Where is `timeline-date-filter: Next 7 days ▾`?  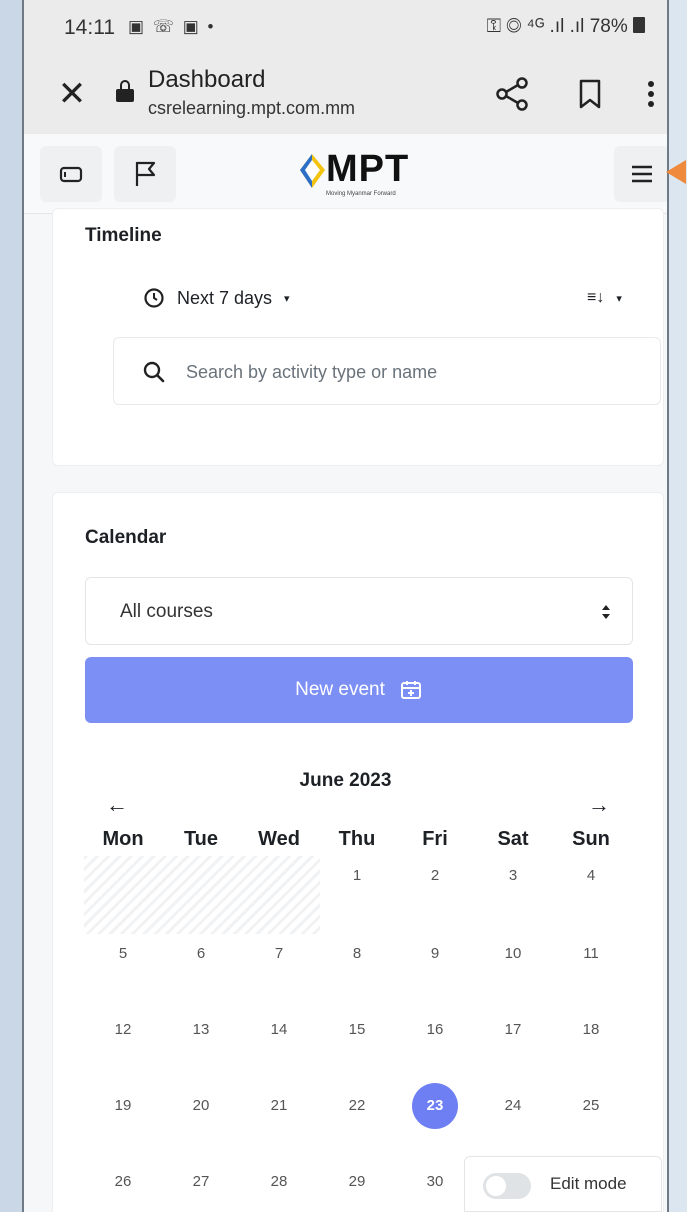 timeline-date-filter: Next 7 days ▾ is located at coordinates (216, 298).